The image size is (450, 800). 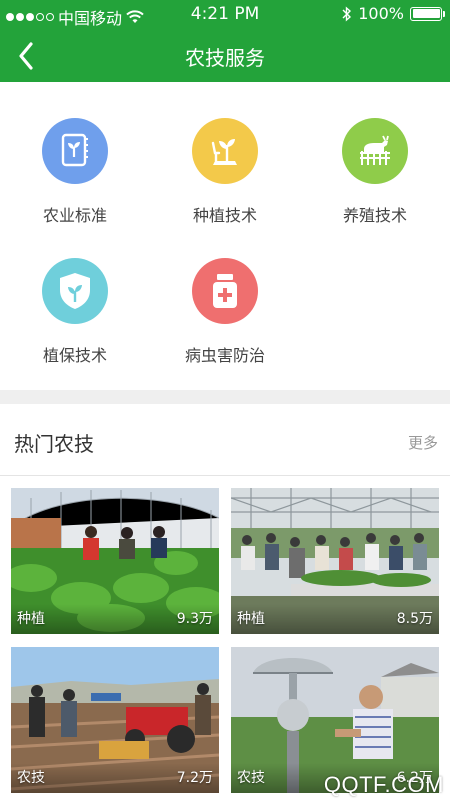 What do you see at coordinates (423, 442) in the screenshot?
I see `more-link: 更多` at bounding box center [423, 442].